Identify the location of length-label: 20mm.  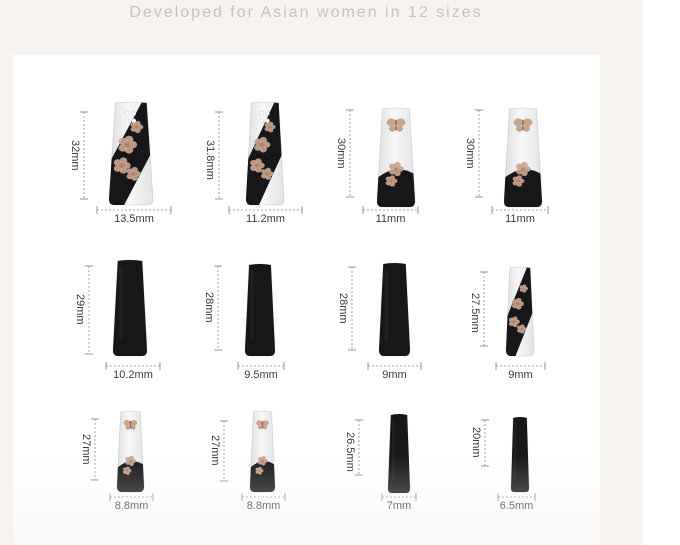
(476, 442).